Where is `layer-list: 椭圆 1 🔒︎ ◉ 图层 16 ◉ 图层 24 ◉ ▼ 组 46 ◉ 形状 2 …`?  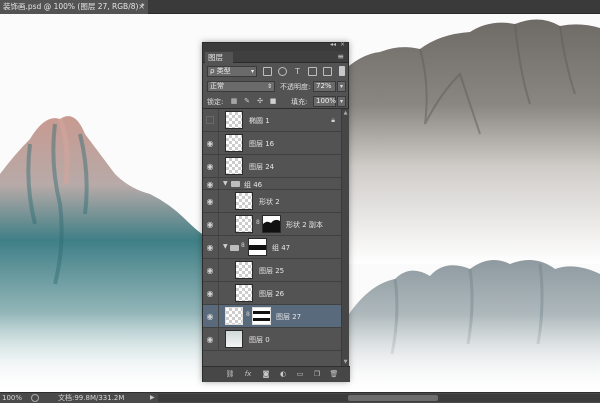
layer-list: 椭圆 1 🔒︎ ◉ 图层 16 ◉ 图层 24 ◉ ▼ 组 46 ◉ 形状 2 … is located at coordinates (272, 237).